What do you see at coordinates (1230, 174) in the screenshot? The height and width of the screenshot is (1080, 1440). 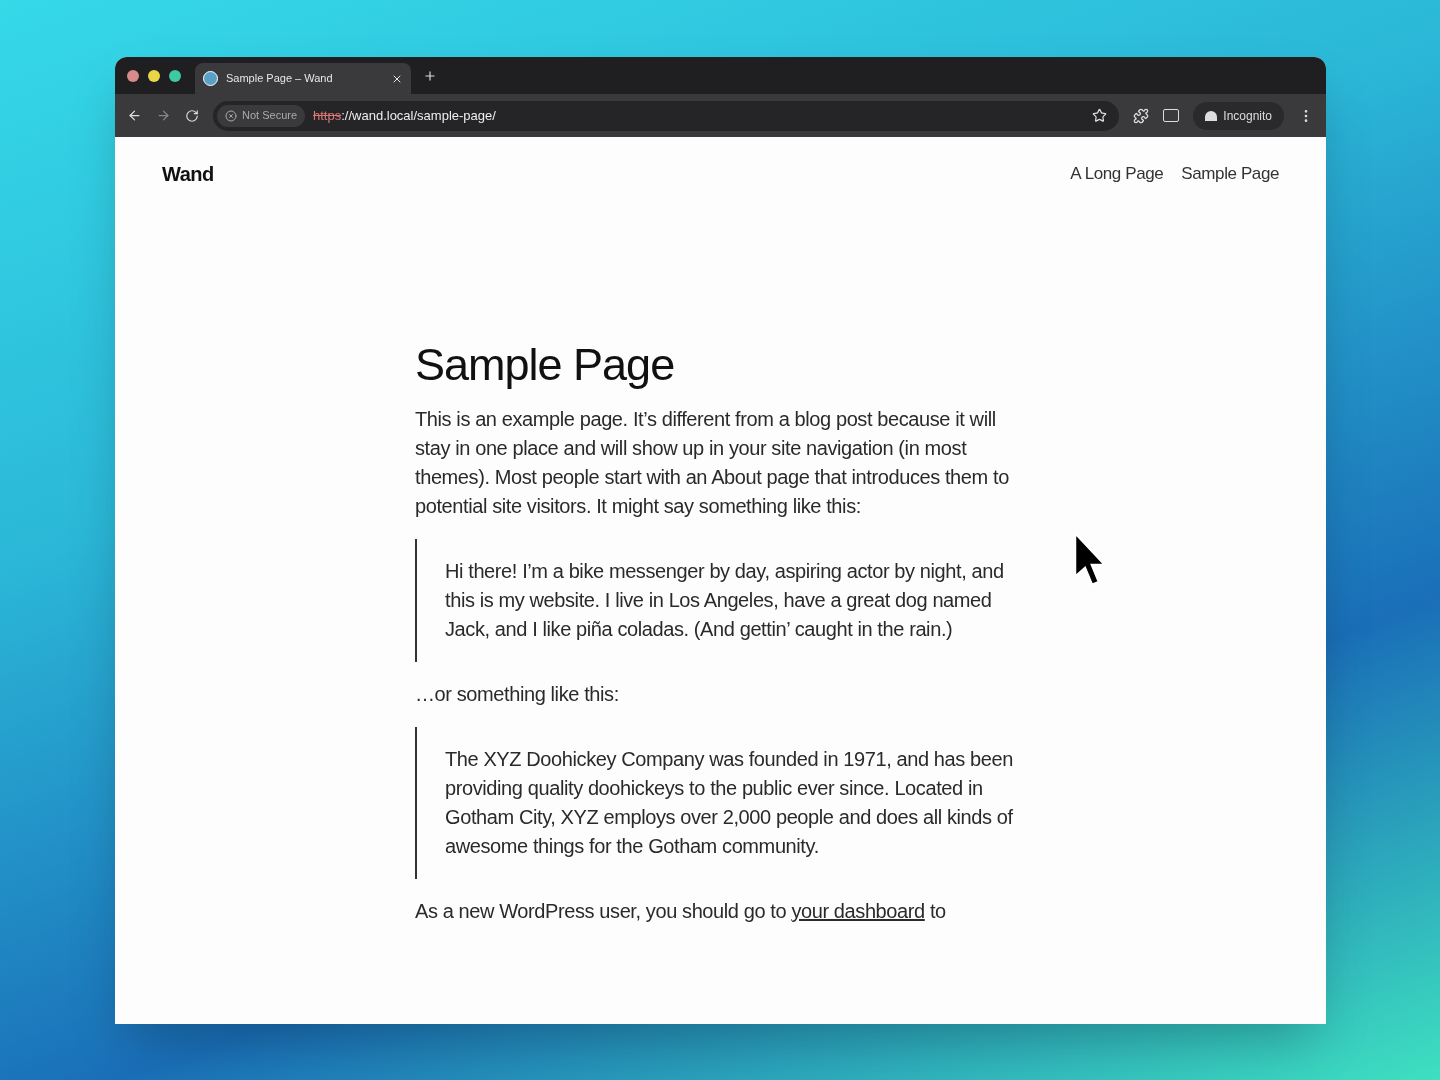 I see `nav-link: Sample Page` at bounding box center [1230, 174].